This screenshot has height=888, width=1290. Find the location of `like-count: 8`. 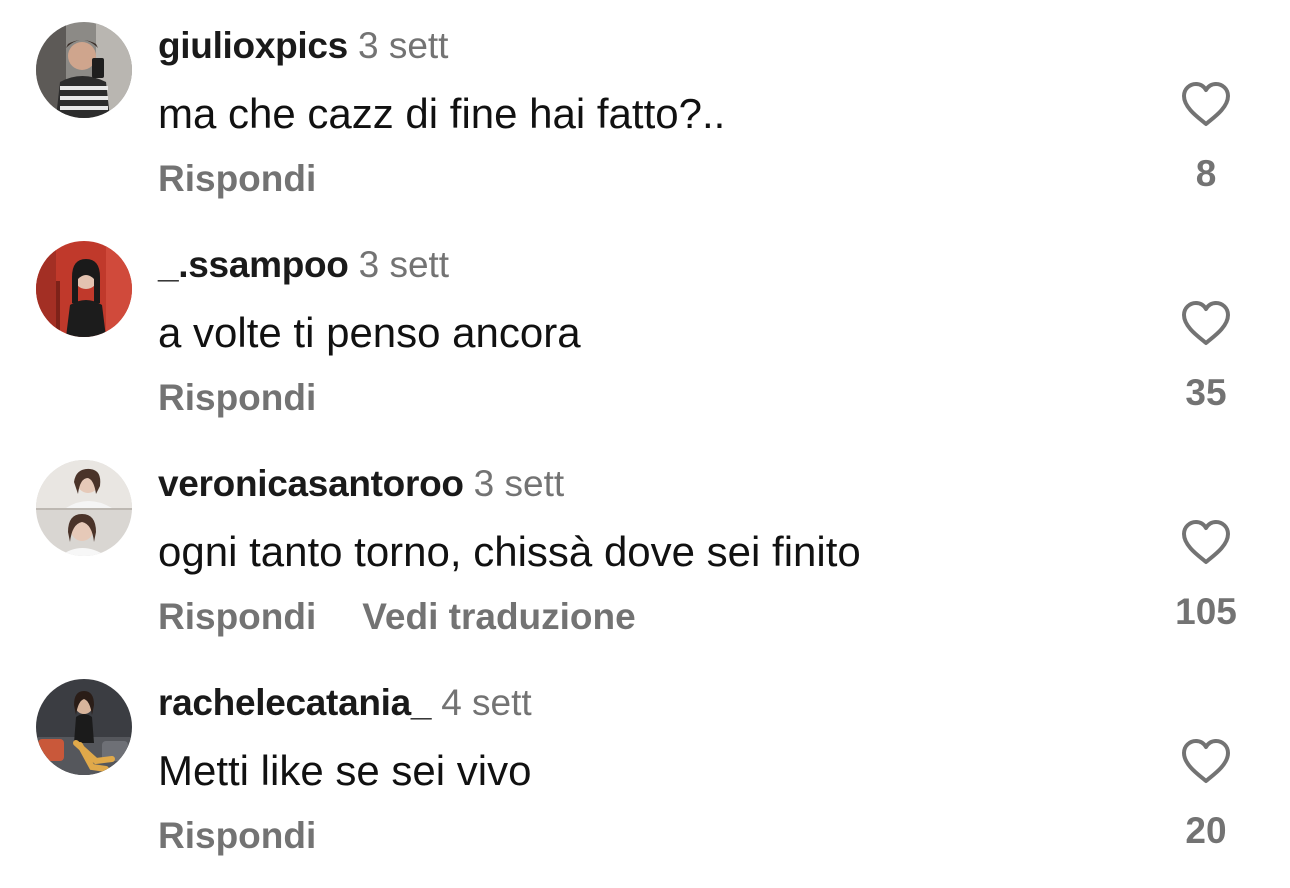

like-count: 8 is located at coordinates (1206, 174).